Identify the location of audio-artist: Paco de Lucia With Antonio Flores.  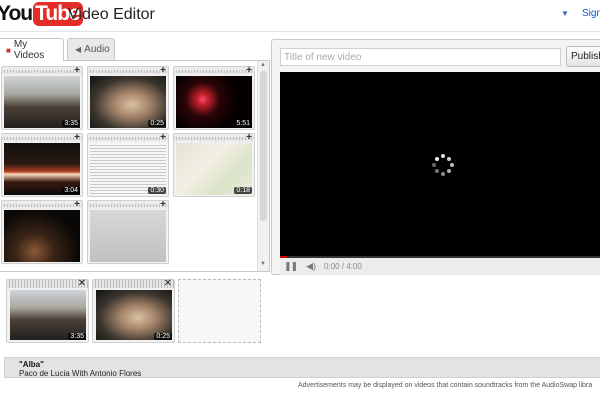
(80, 373).